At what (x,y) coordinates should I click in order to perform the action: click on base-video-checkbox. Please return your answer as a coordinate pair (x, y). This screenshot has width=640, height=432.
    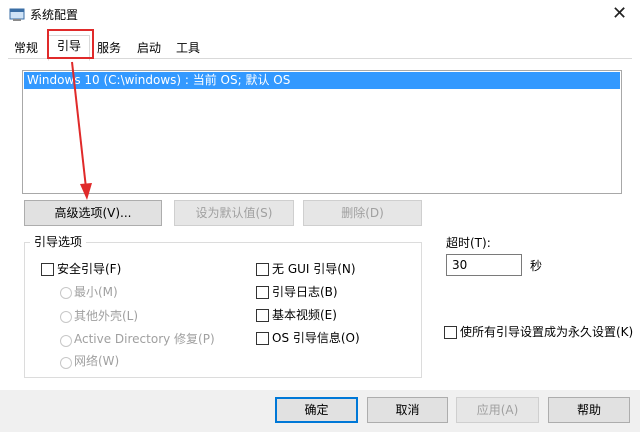
    Looking at the image, I should click on (262, 315).